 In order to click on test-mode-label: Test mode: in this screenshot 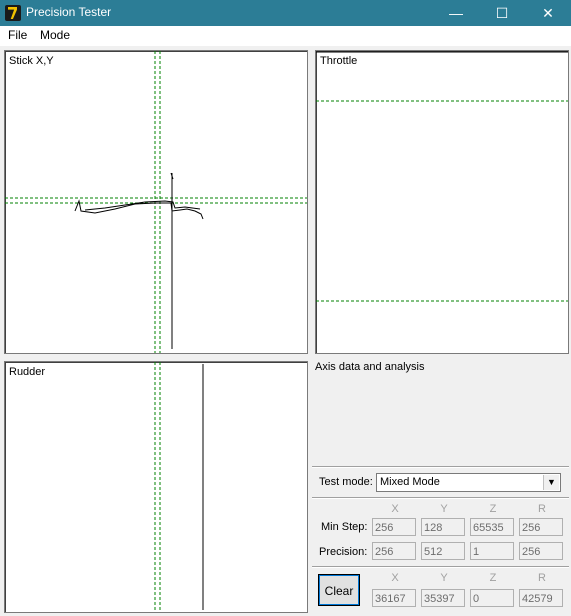, I will do `click(346, 482)`.